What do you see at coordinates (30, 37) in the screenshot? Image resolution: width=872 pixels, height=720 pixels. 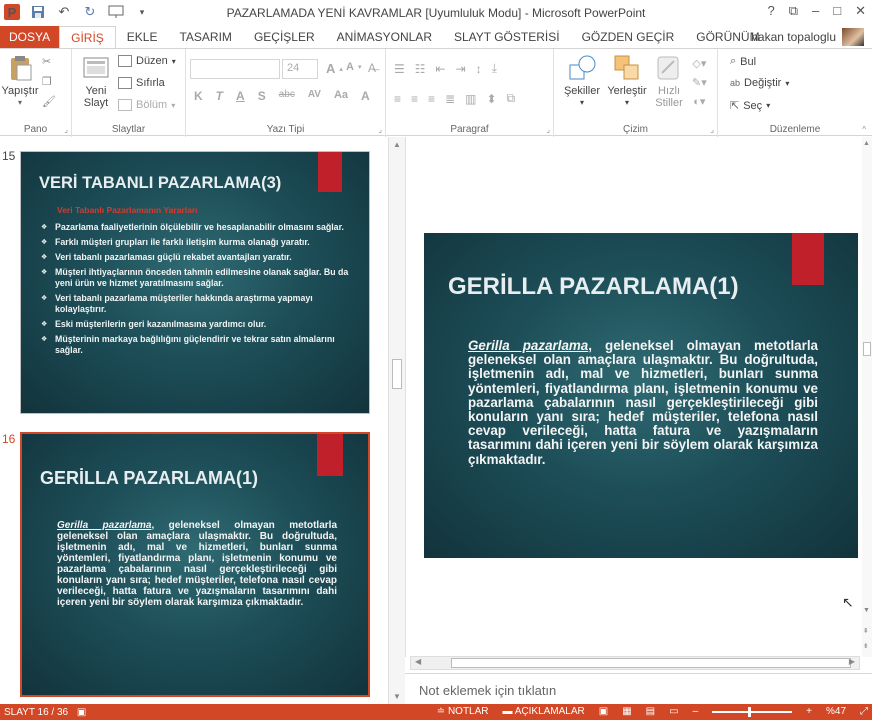 I see `tab-file: DOSYA` at bounding box center [30, 37].